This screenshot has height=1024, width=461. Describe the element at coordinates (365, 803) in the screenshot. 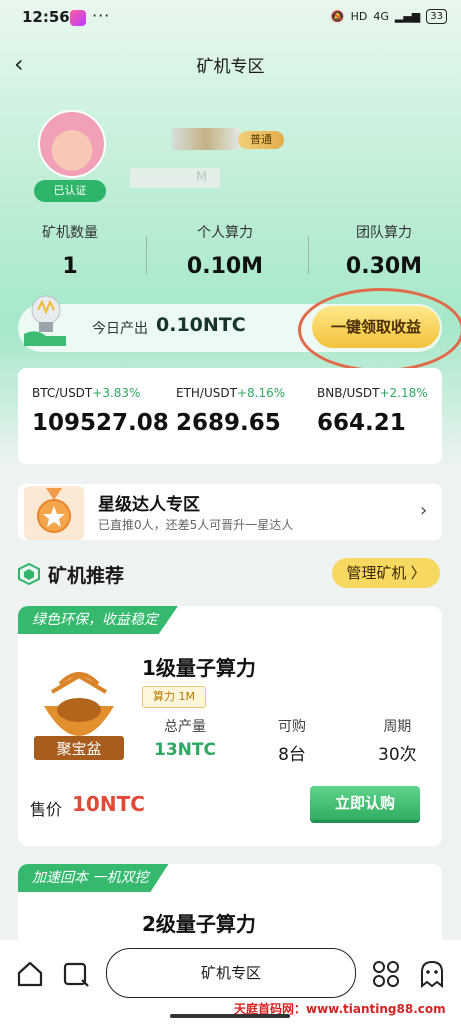

I see `subscribe-button: 立即认购` at that location.